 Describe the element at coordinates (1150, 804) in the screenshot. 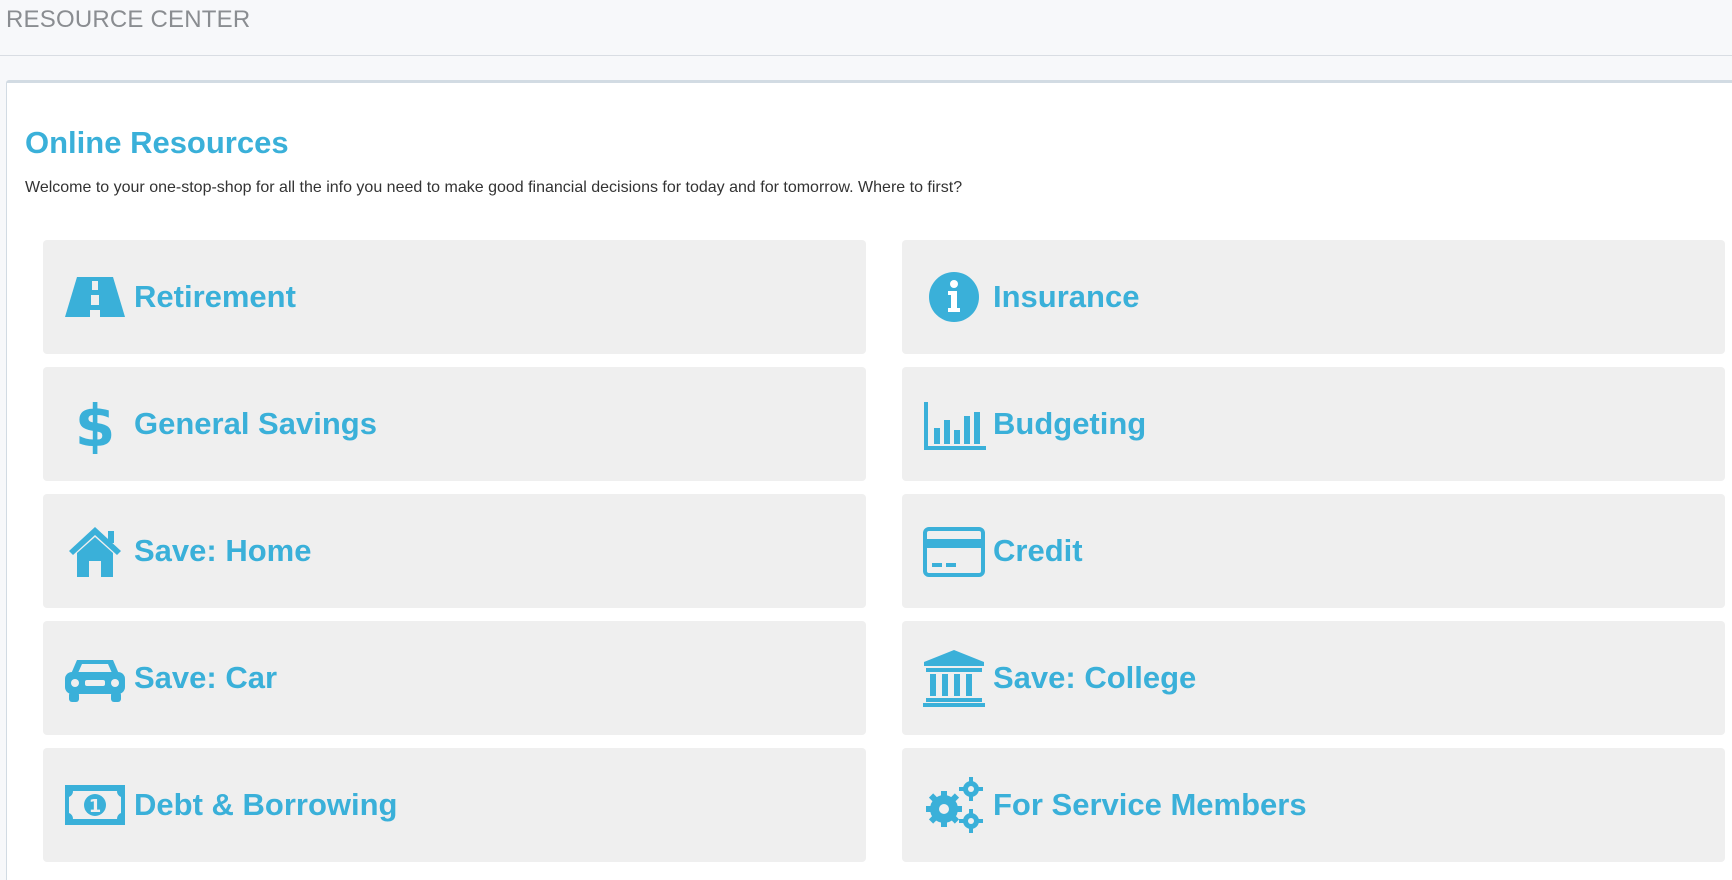

I see `card-label: For Service Members` at that location.